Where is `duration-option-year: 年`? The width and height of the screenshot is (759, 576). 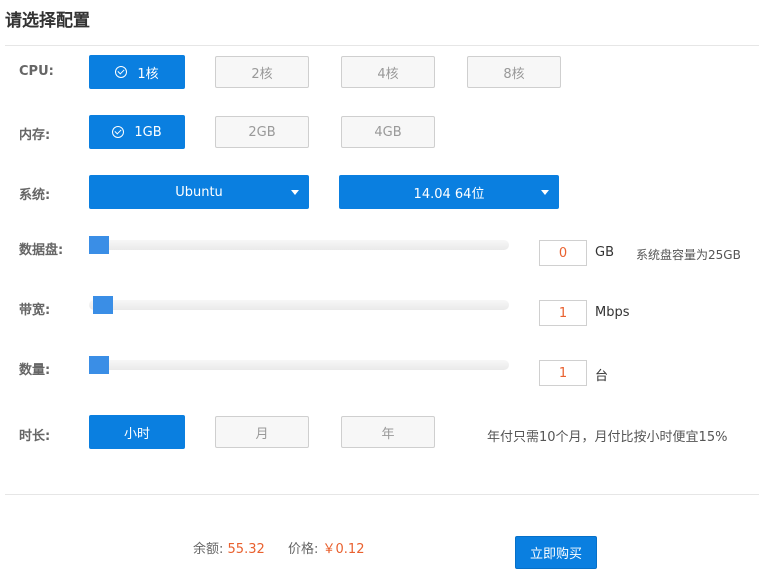 duration-option-year: 年 is located at coordinates (388, 432).